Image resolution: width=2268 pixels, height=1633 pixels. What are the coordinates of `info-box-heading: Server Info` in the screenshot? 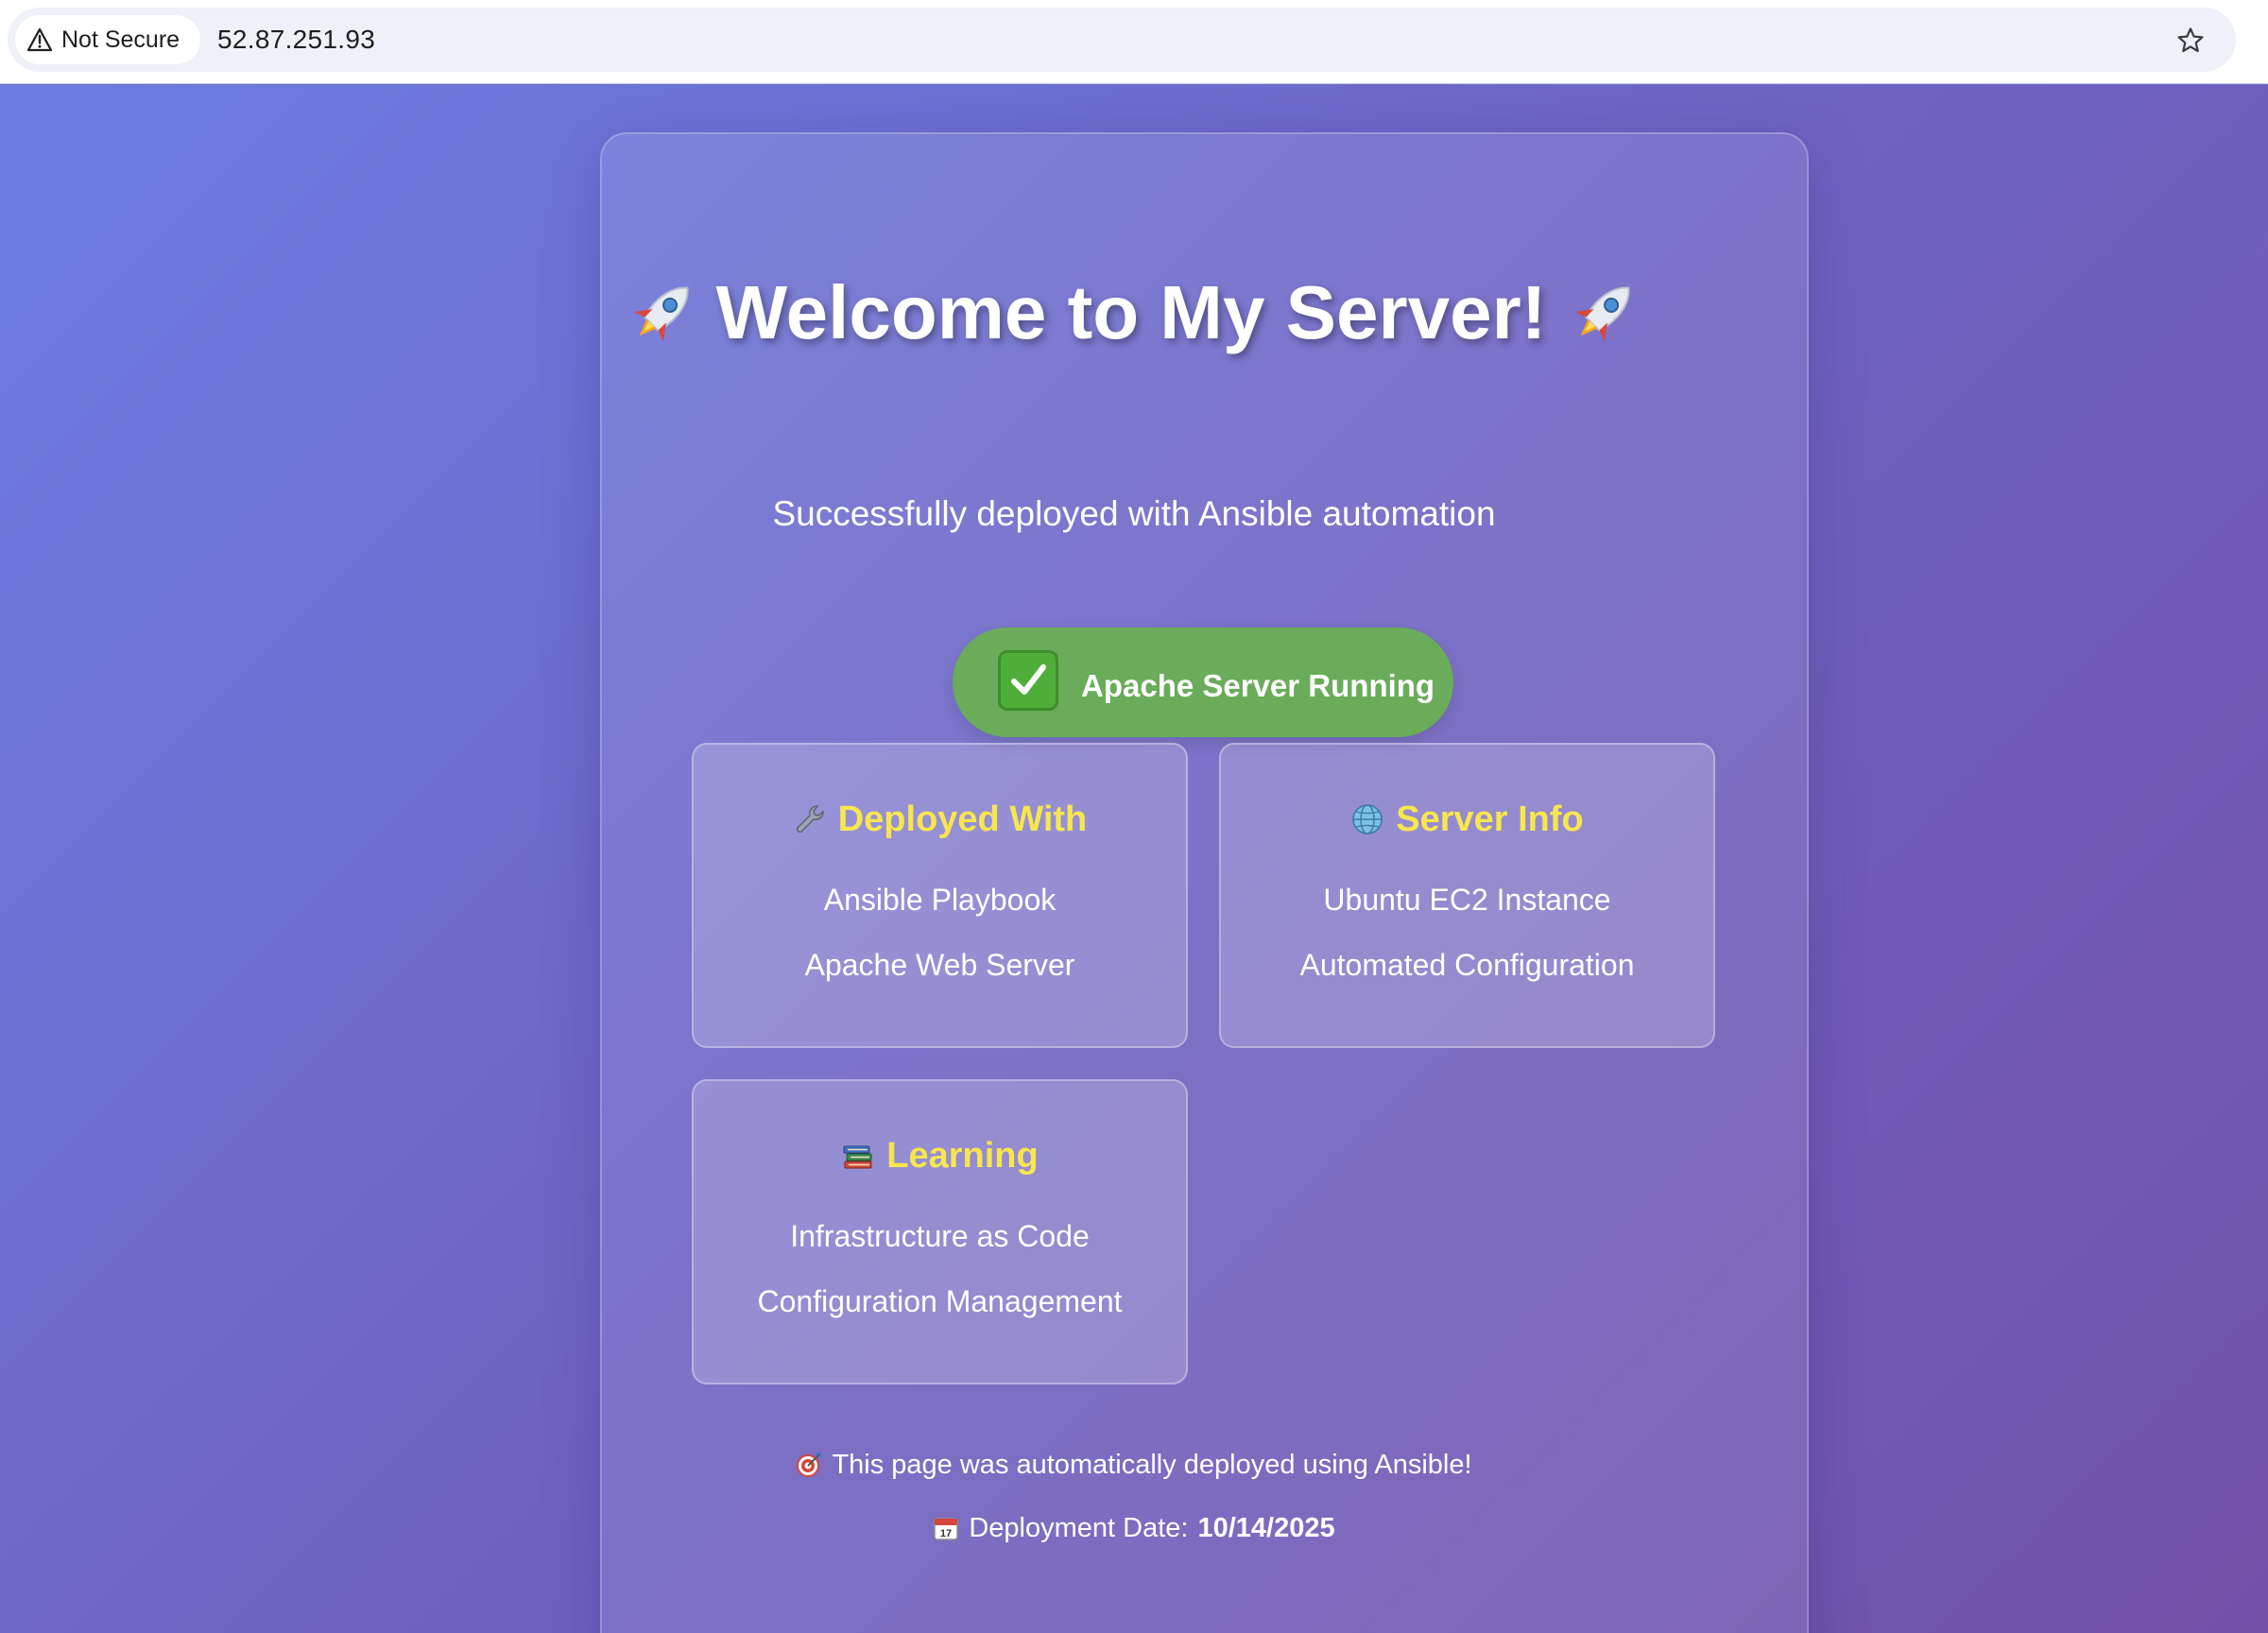 It's located at (1467, 819).